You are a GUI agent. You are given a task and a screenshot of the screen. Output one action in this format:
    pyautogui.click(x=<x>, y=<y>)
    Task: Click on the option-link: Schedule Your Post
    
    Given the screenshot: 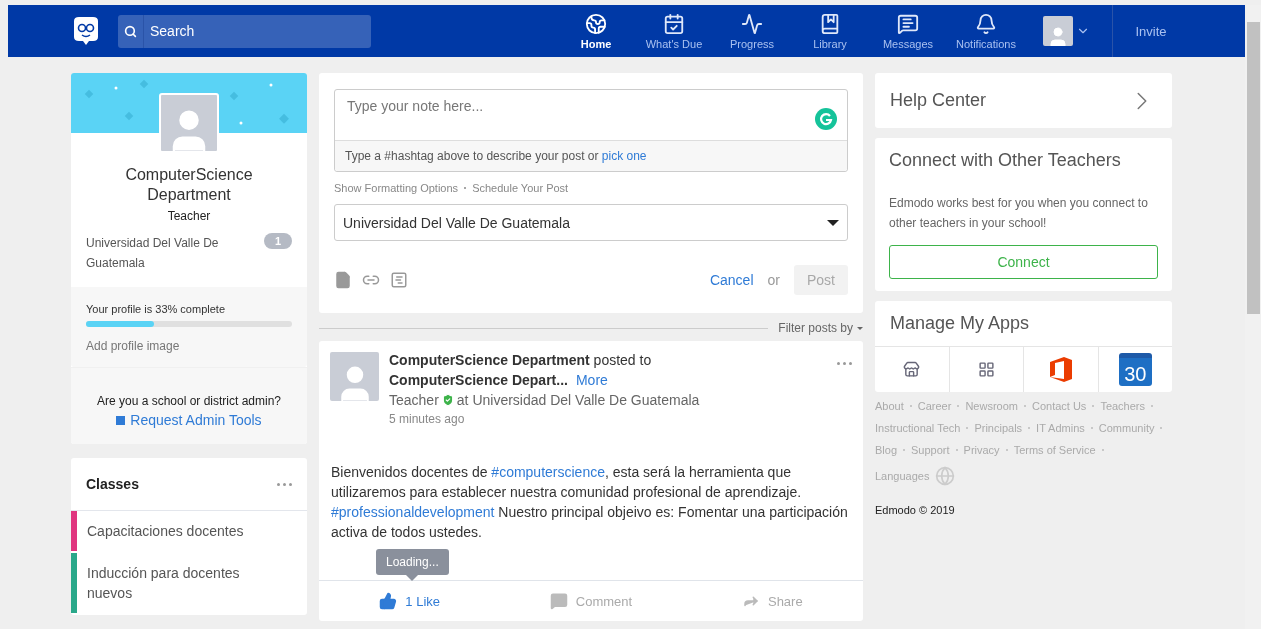 What is the action you would take?
    pyautogui.click(x=520, y=188)
    